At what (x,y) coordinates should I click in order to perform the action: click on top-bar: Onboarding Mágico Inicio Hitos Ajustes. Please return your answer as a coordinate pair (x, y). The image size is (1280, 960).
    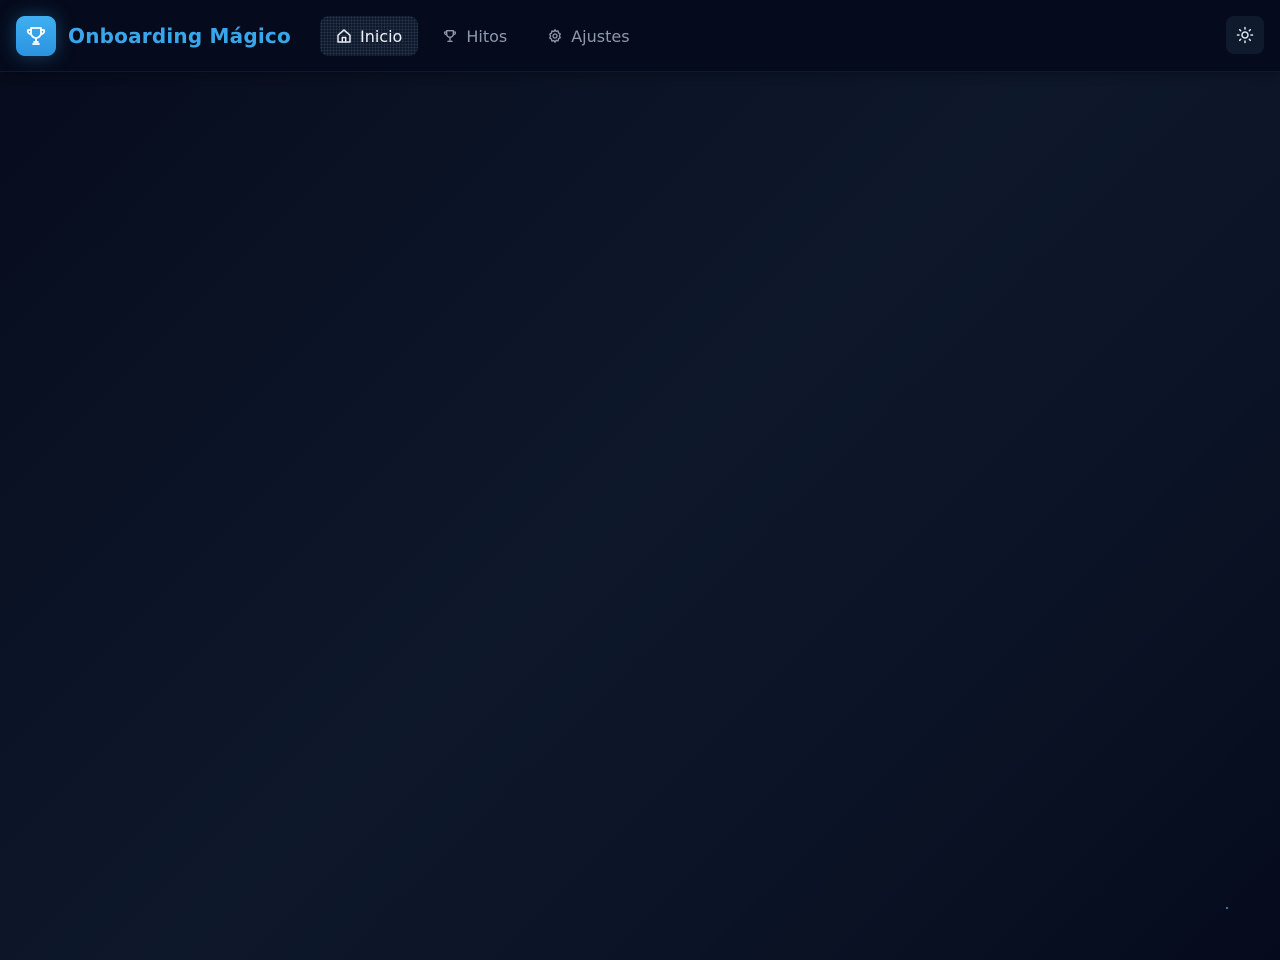
    Looking at the image, I should click on (640, 36).